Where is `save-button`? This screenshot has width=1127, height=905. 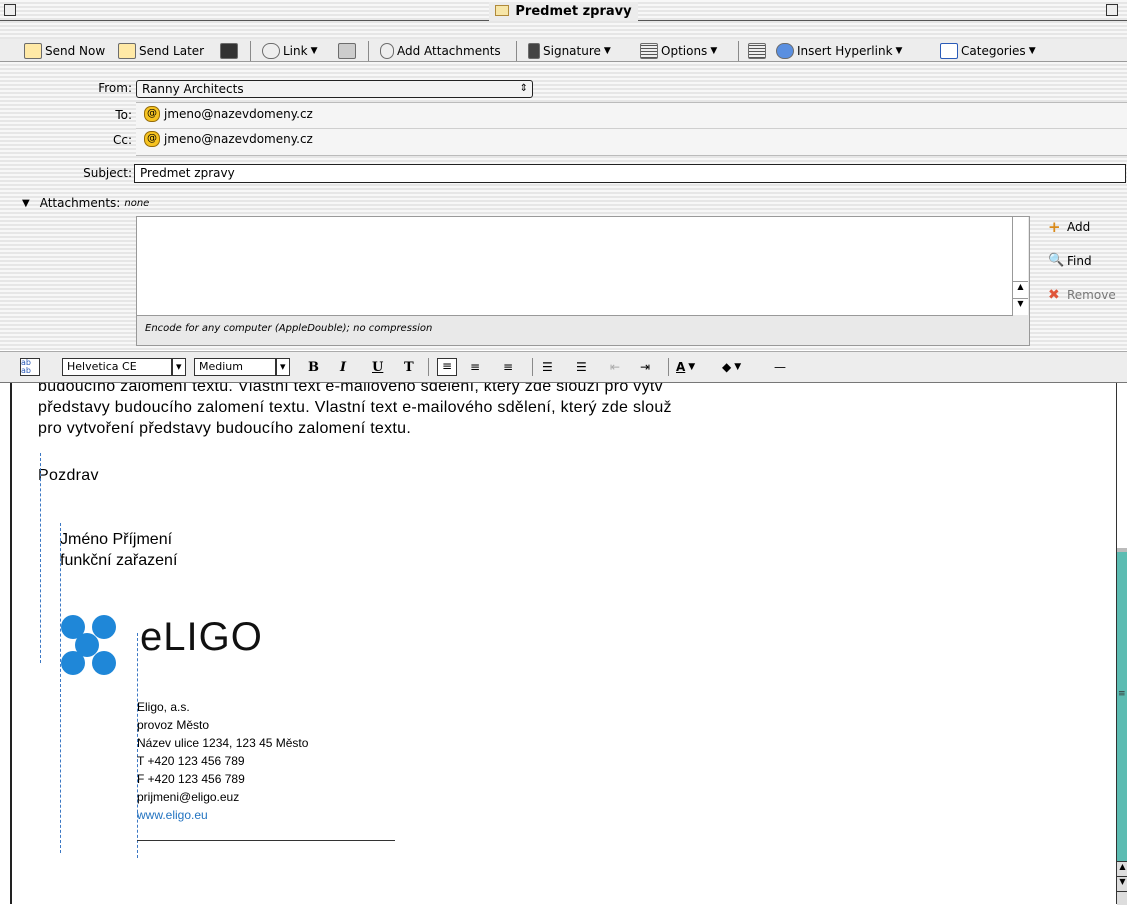
save-button is located at coordinates (230, 51).